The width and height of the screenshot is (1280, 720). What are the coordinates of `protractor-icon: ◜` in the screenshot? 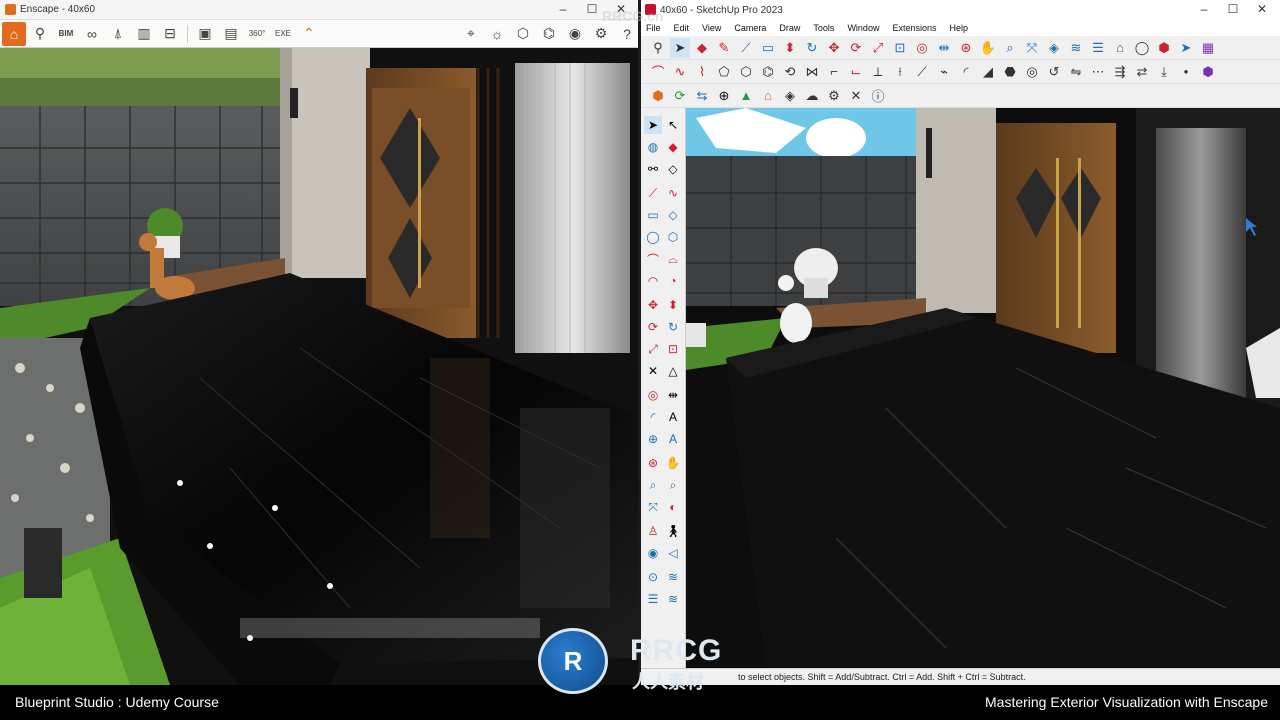 It's located at (653, 417).